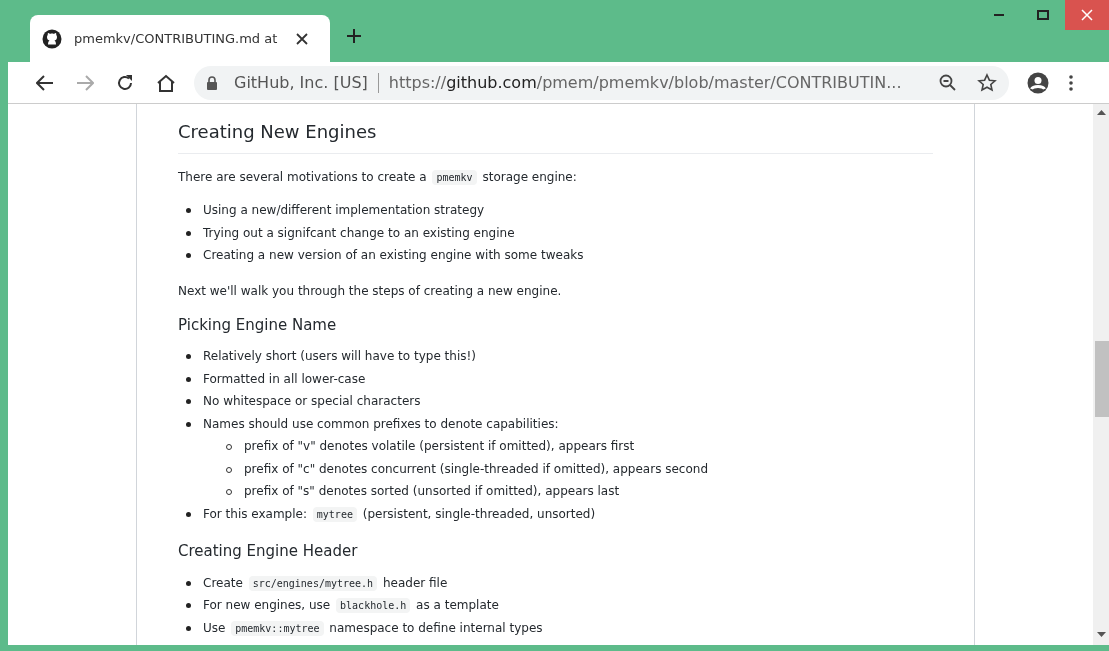 This screenshot has width=1109, height=651. I want to click on list-item-text: No whitespace or special characters, so click(312, 401).